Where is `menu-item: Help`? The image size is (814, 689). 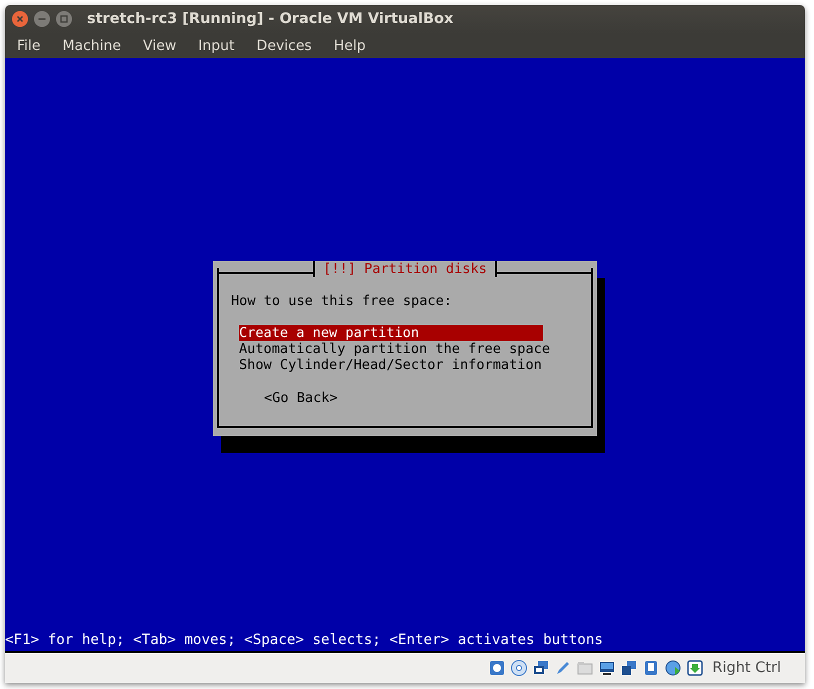
menu-item: Help is located at coordinates (350, 46).